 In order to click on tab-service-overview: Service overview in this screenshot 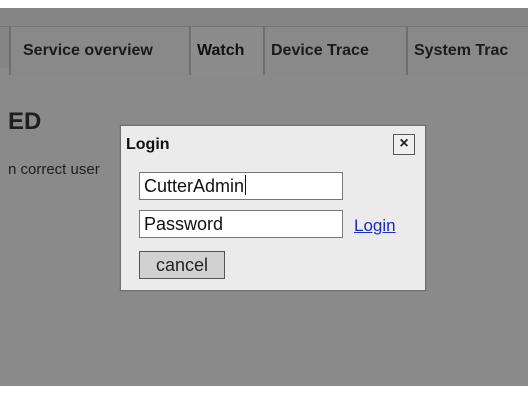, I will do `click(99, 51)`.